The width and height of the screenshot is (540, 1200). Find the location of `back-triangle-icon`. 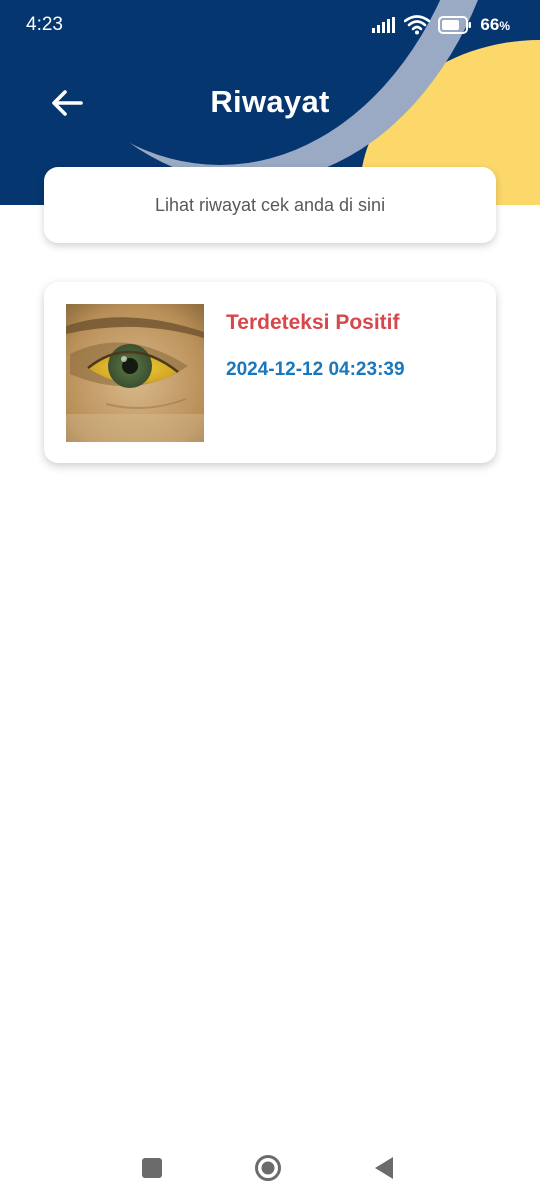

back-triangle-icon is located at coordinates (384, 1168).